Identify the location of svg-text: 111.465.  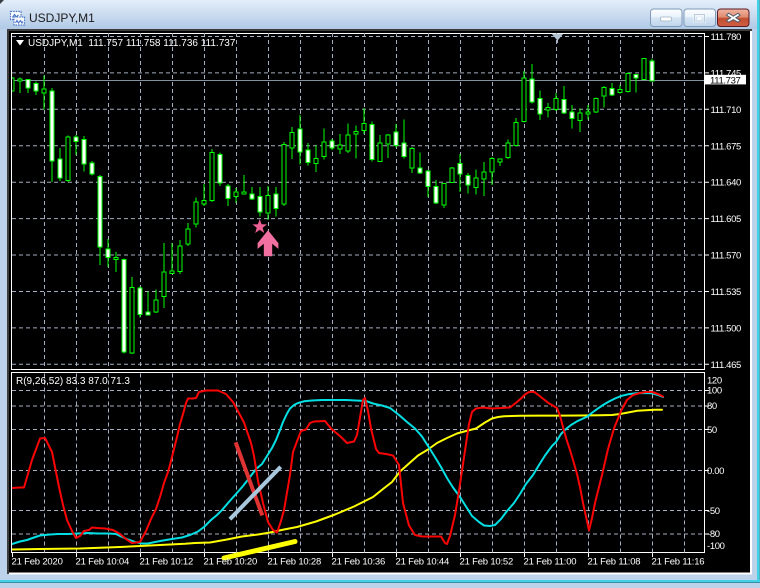
(726, 365).